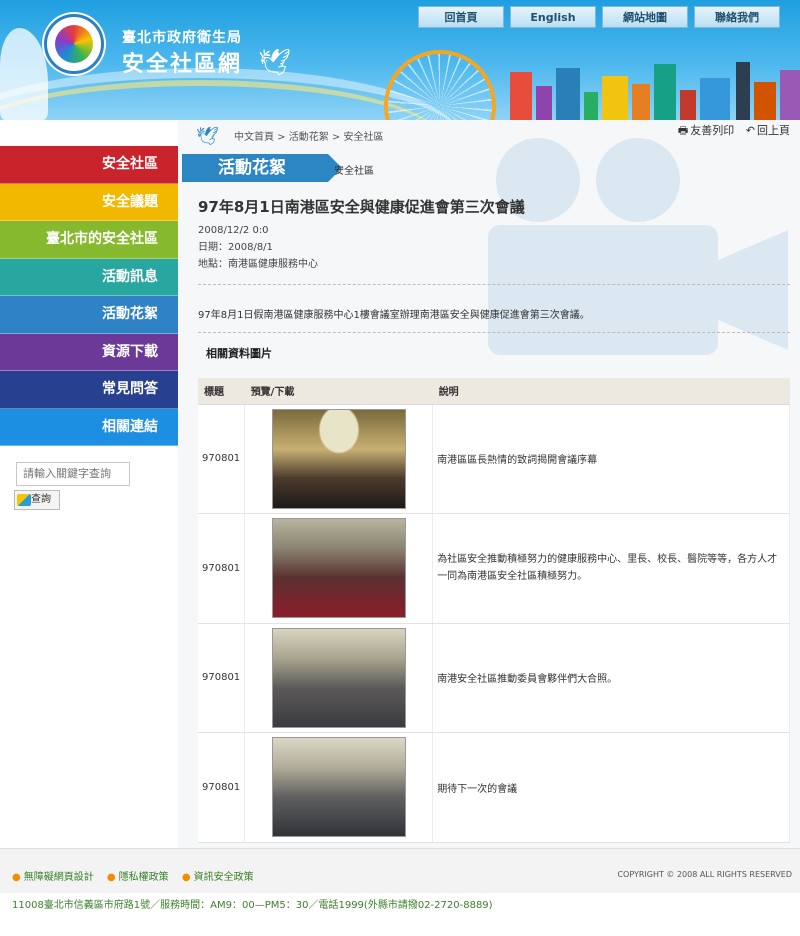 This screenshot has height=936, width=800. What do you see at coordinates (354, 171) in the screenshot?
I see `section-subtitle: 安全社區` at bounding box center [354, 171].